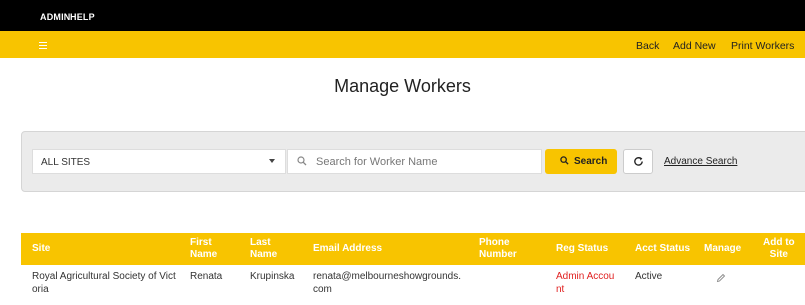 This screenshot has width=805, height=305. Describe the element at coordinates (272, 276) in the screenshot. I see `cell-last-name: Krupinska` at that location.